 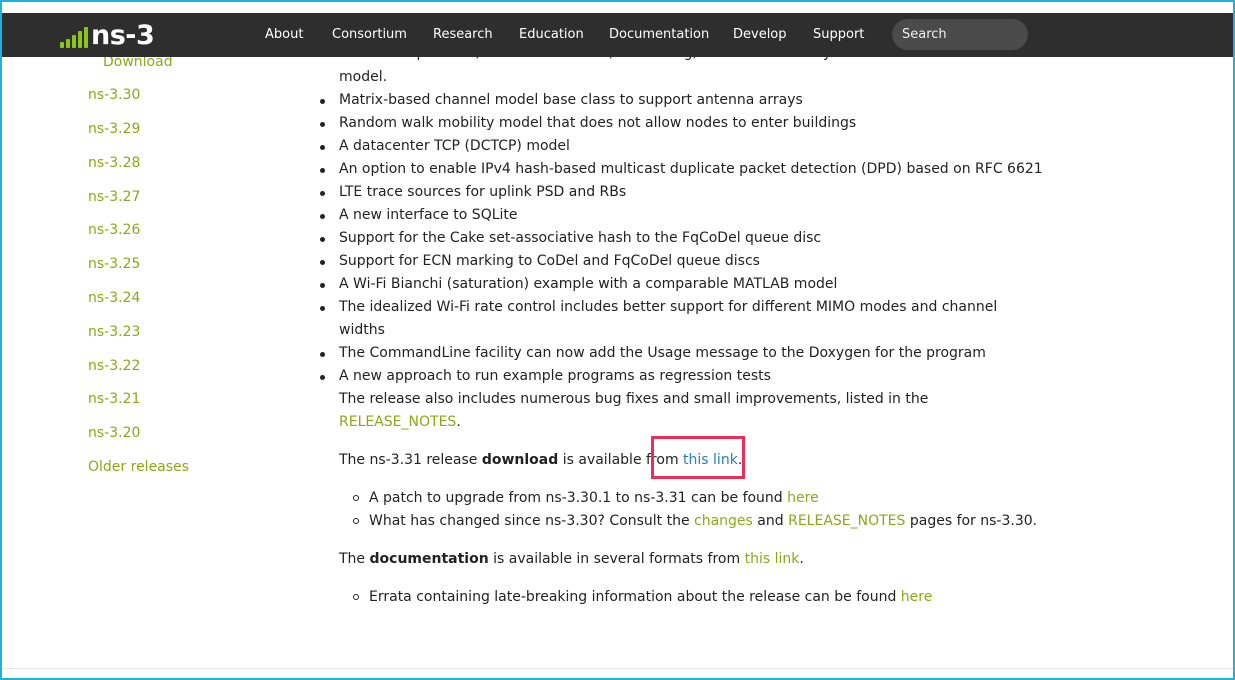 What do you see at coordinates (617, 668) in the screenshot?
I see `footer-divider` at bounding box center [617, 668].